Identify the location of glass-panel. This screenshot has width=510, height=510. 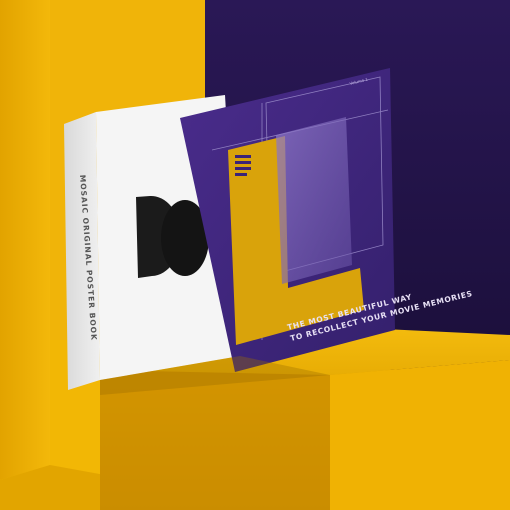
(314, 200).